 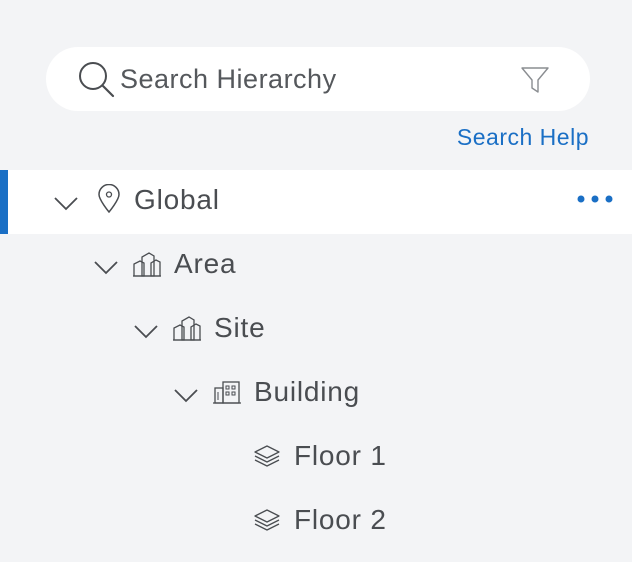 I want to click on search-help-link: Search Help, so click(x=523, y=137).